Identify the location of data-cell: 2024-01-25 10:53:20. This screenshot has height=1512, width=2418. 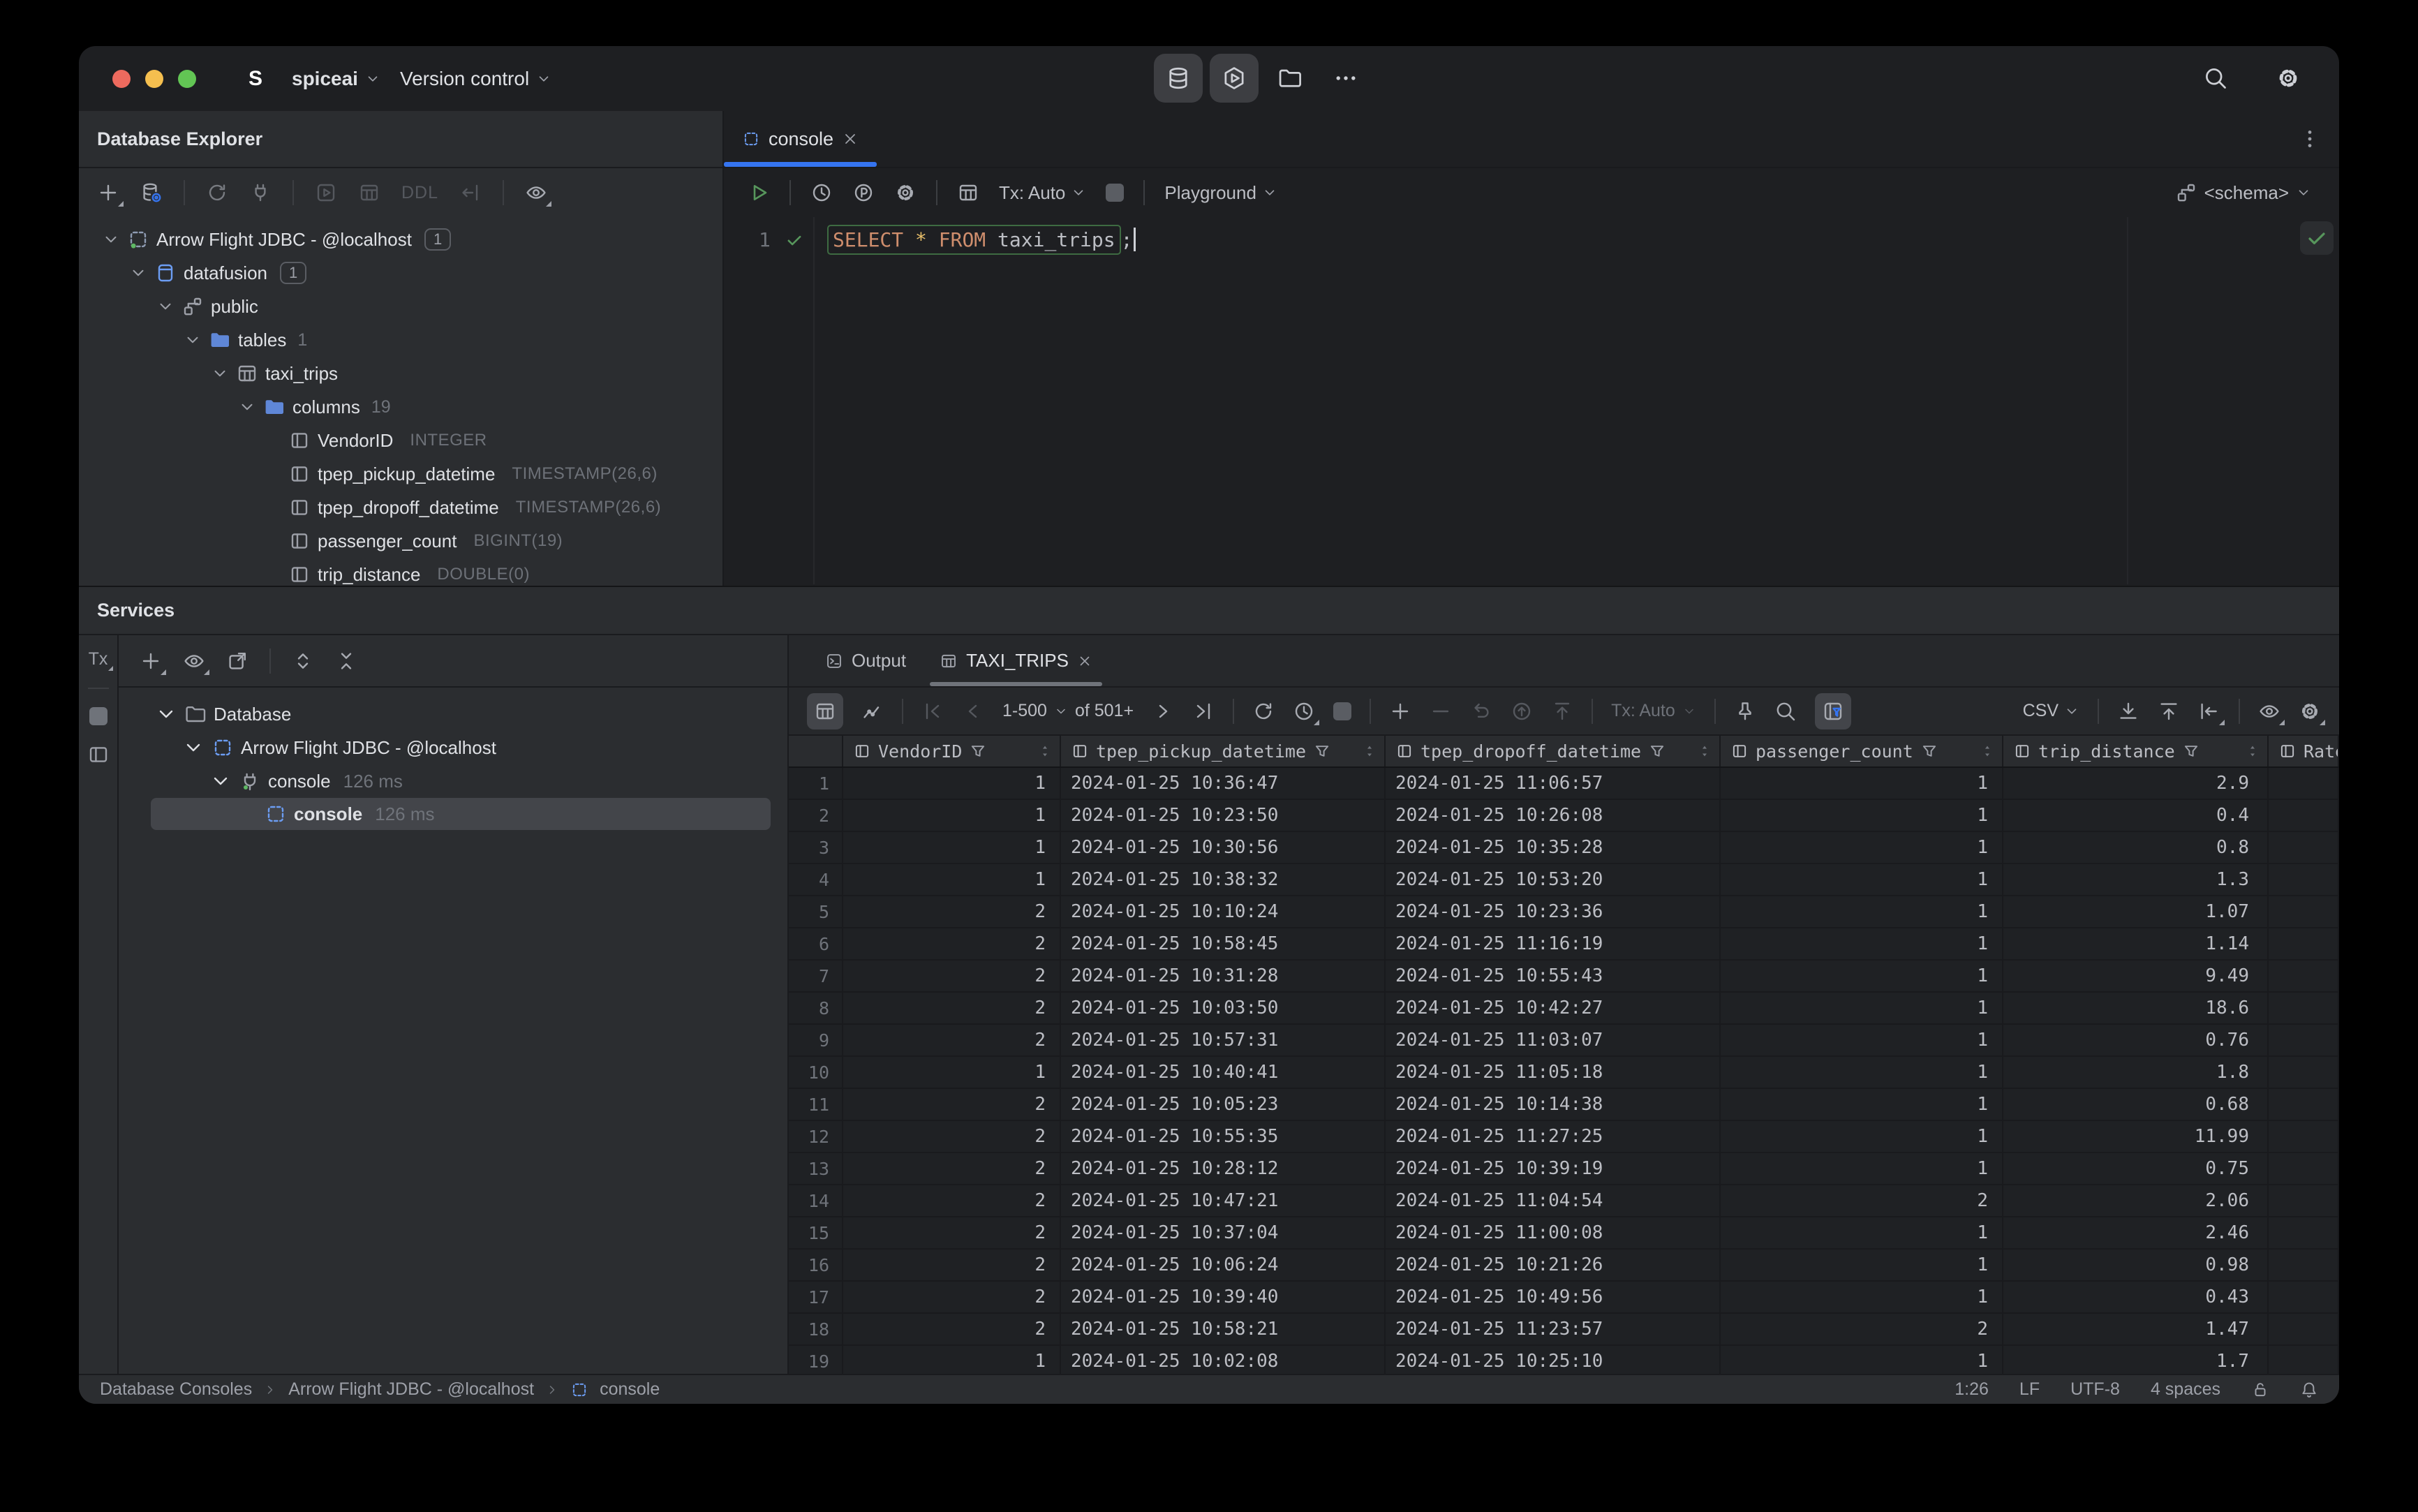
(1553, 879).